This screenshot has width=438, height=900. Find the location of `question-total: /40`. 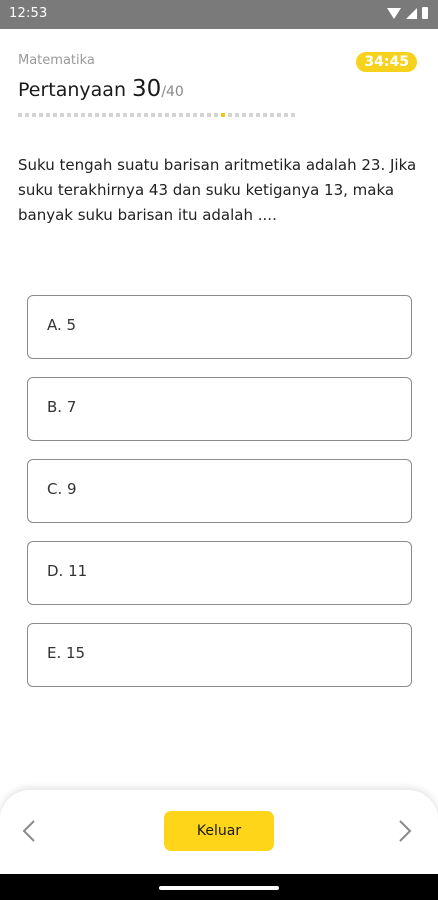

question-total: /40 is located at coordinates (172, 92).